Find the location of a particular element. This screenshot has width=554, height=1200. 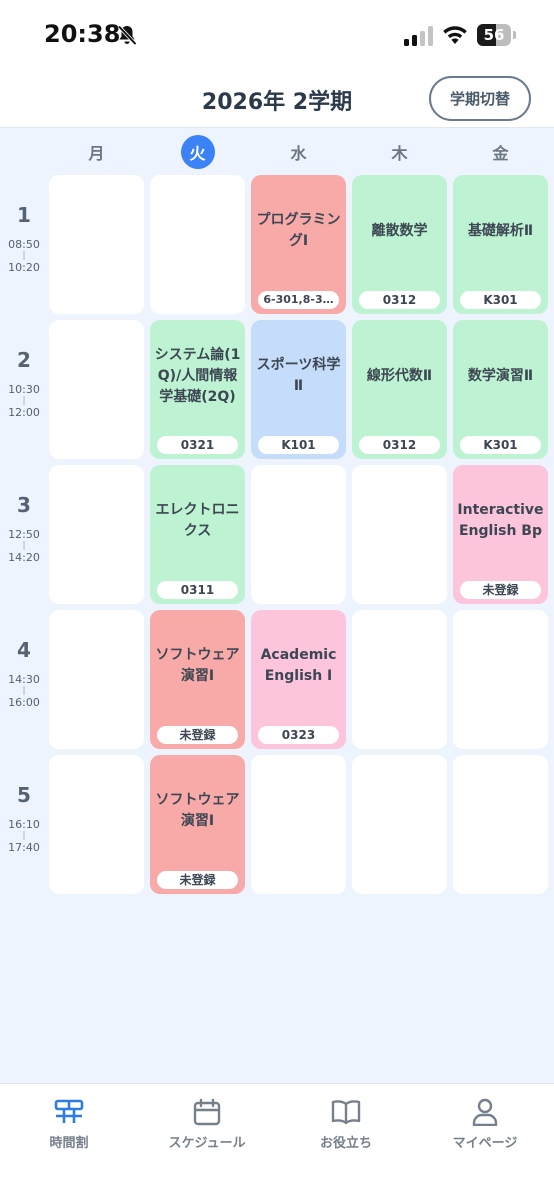

tab-useful: お役立ち is located at coordinates (346, 1124).